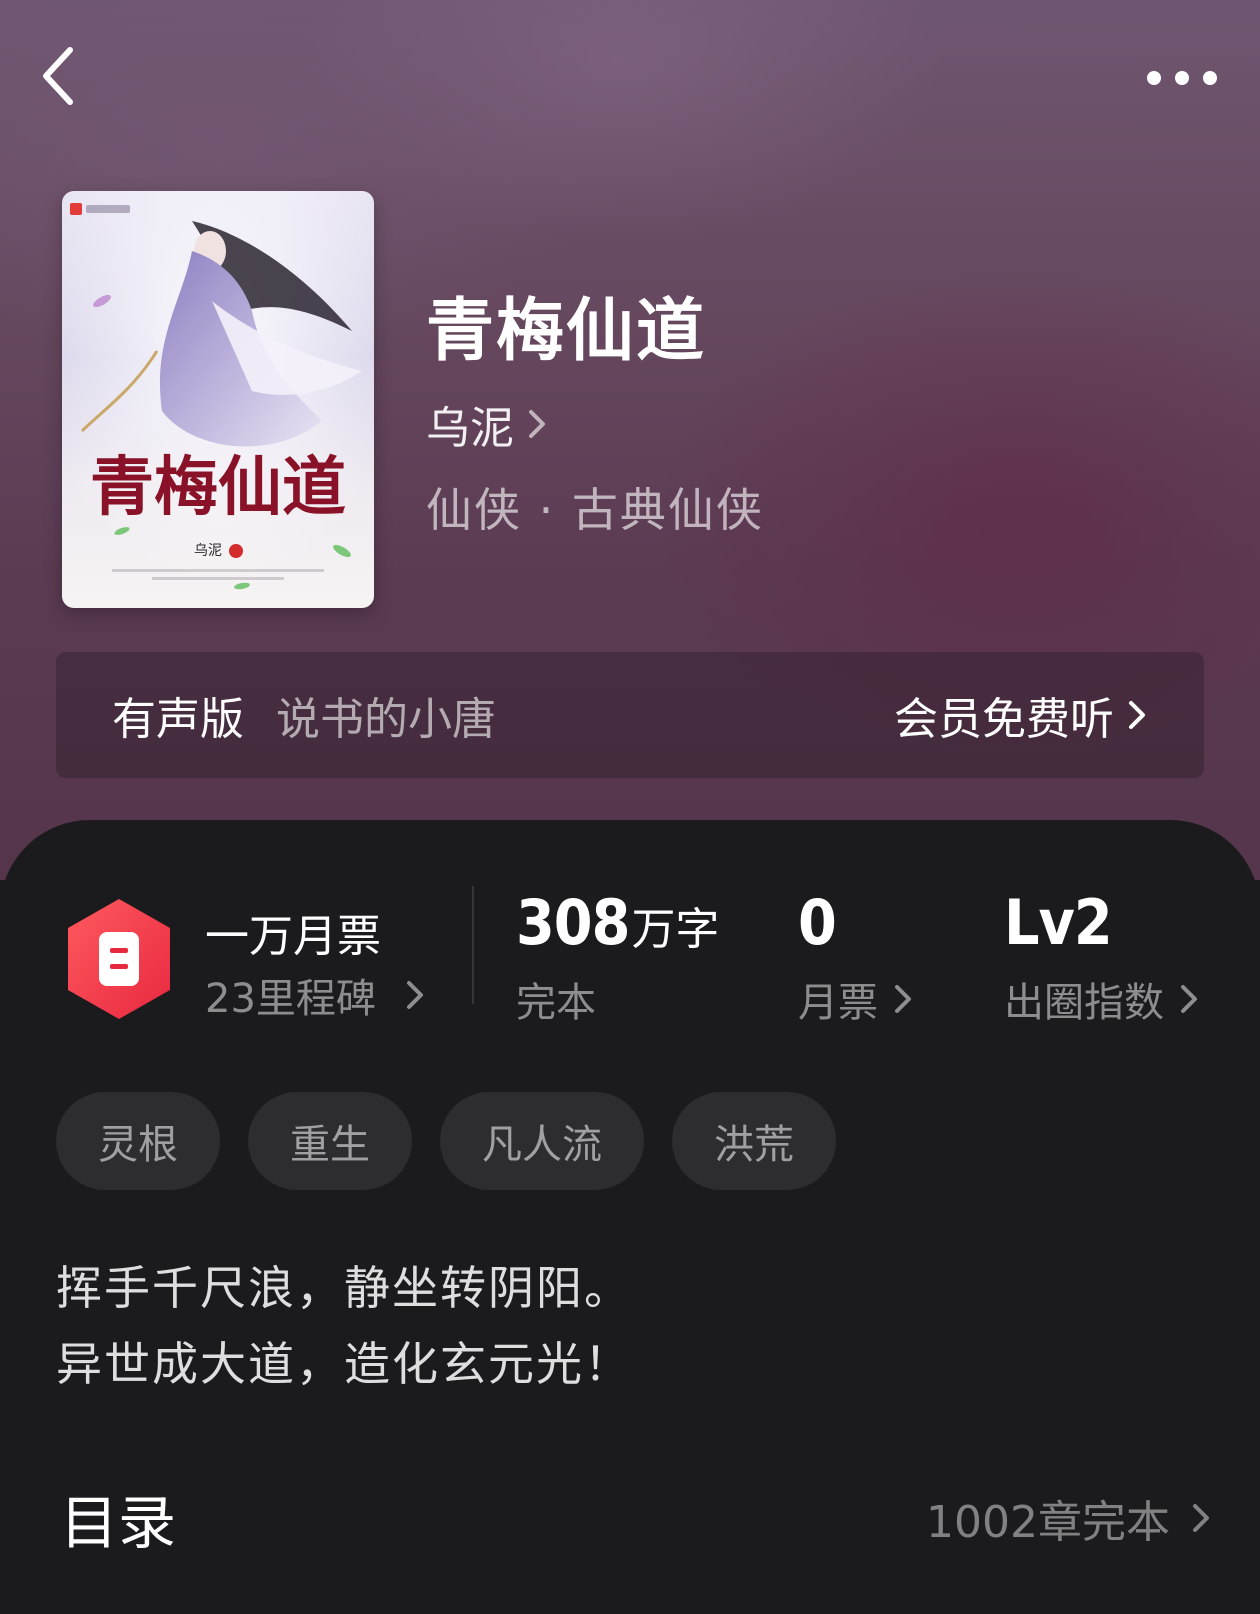  I want to click on synopsis: 挥手千尺浪，静坐转阴阳。 异世成大道，造化玄元光！, so click(344, 1326).